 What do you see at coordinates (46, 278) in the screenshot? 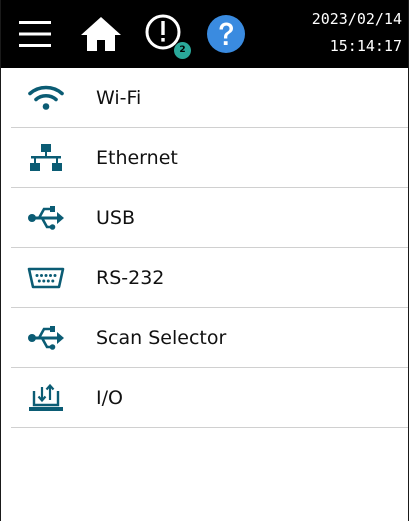
I see `serial-port-icon` at bounding box center [46, 278].